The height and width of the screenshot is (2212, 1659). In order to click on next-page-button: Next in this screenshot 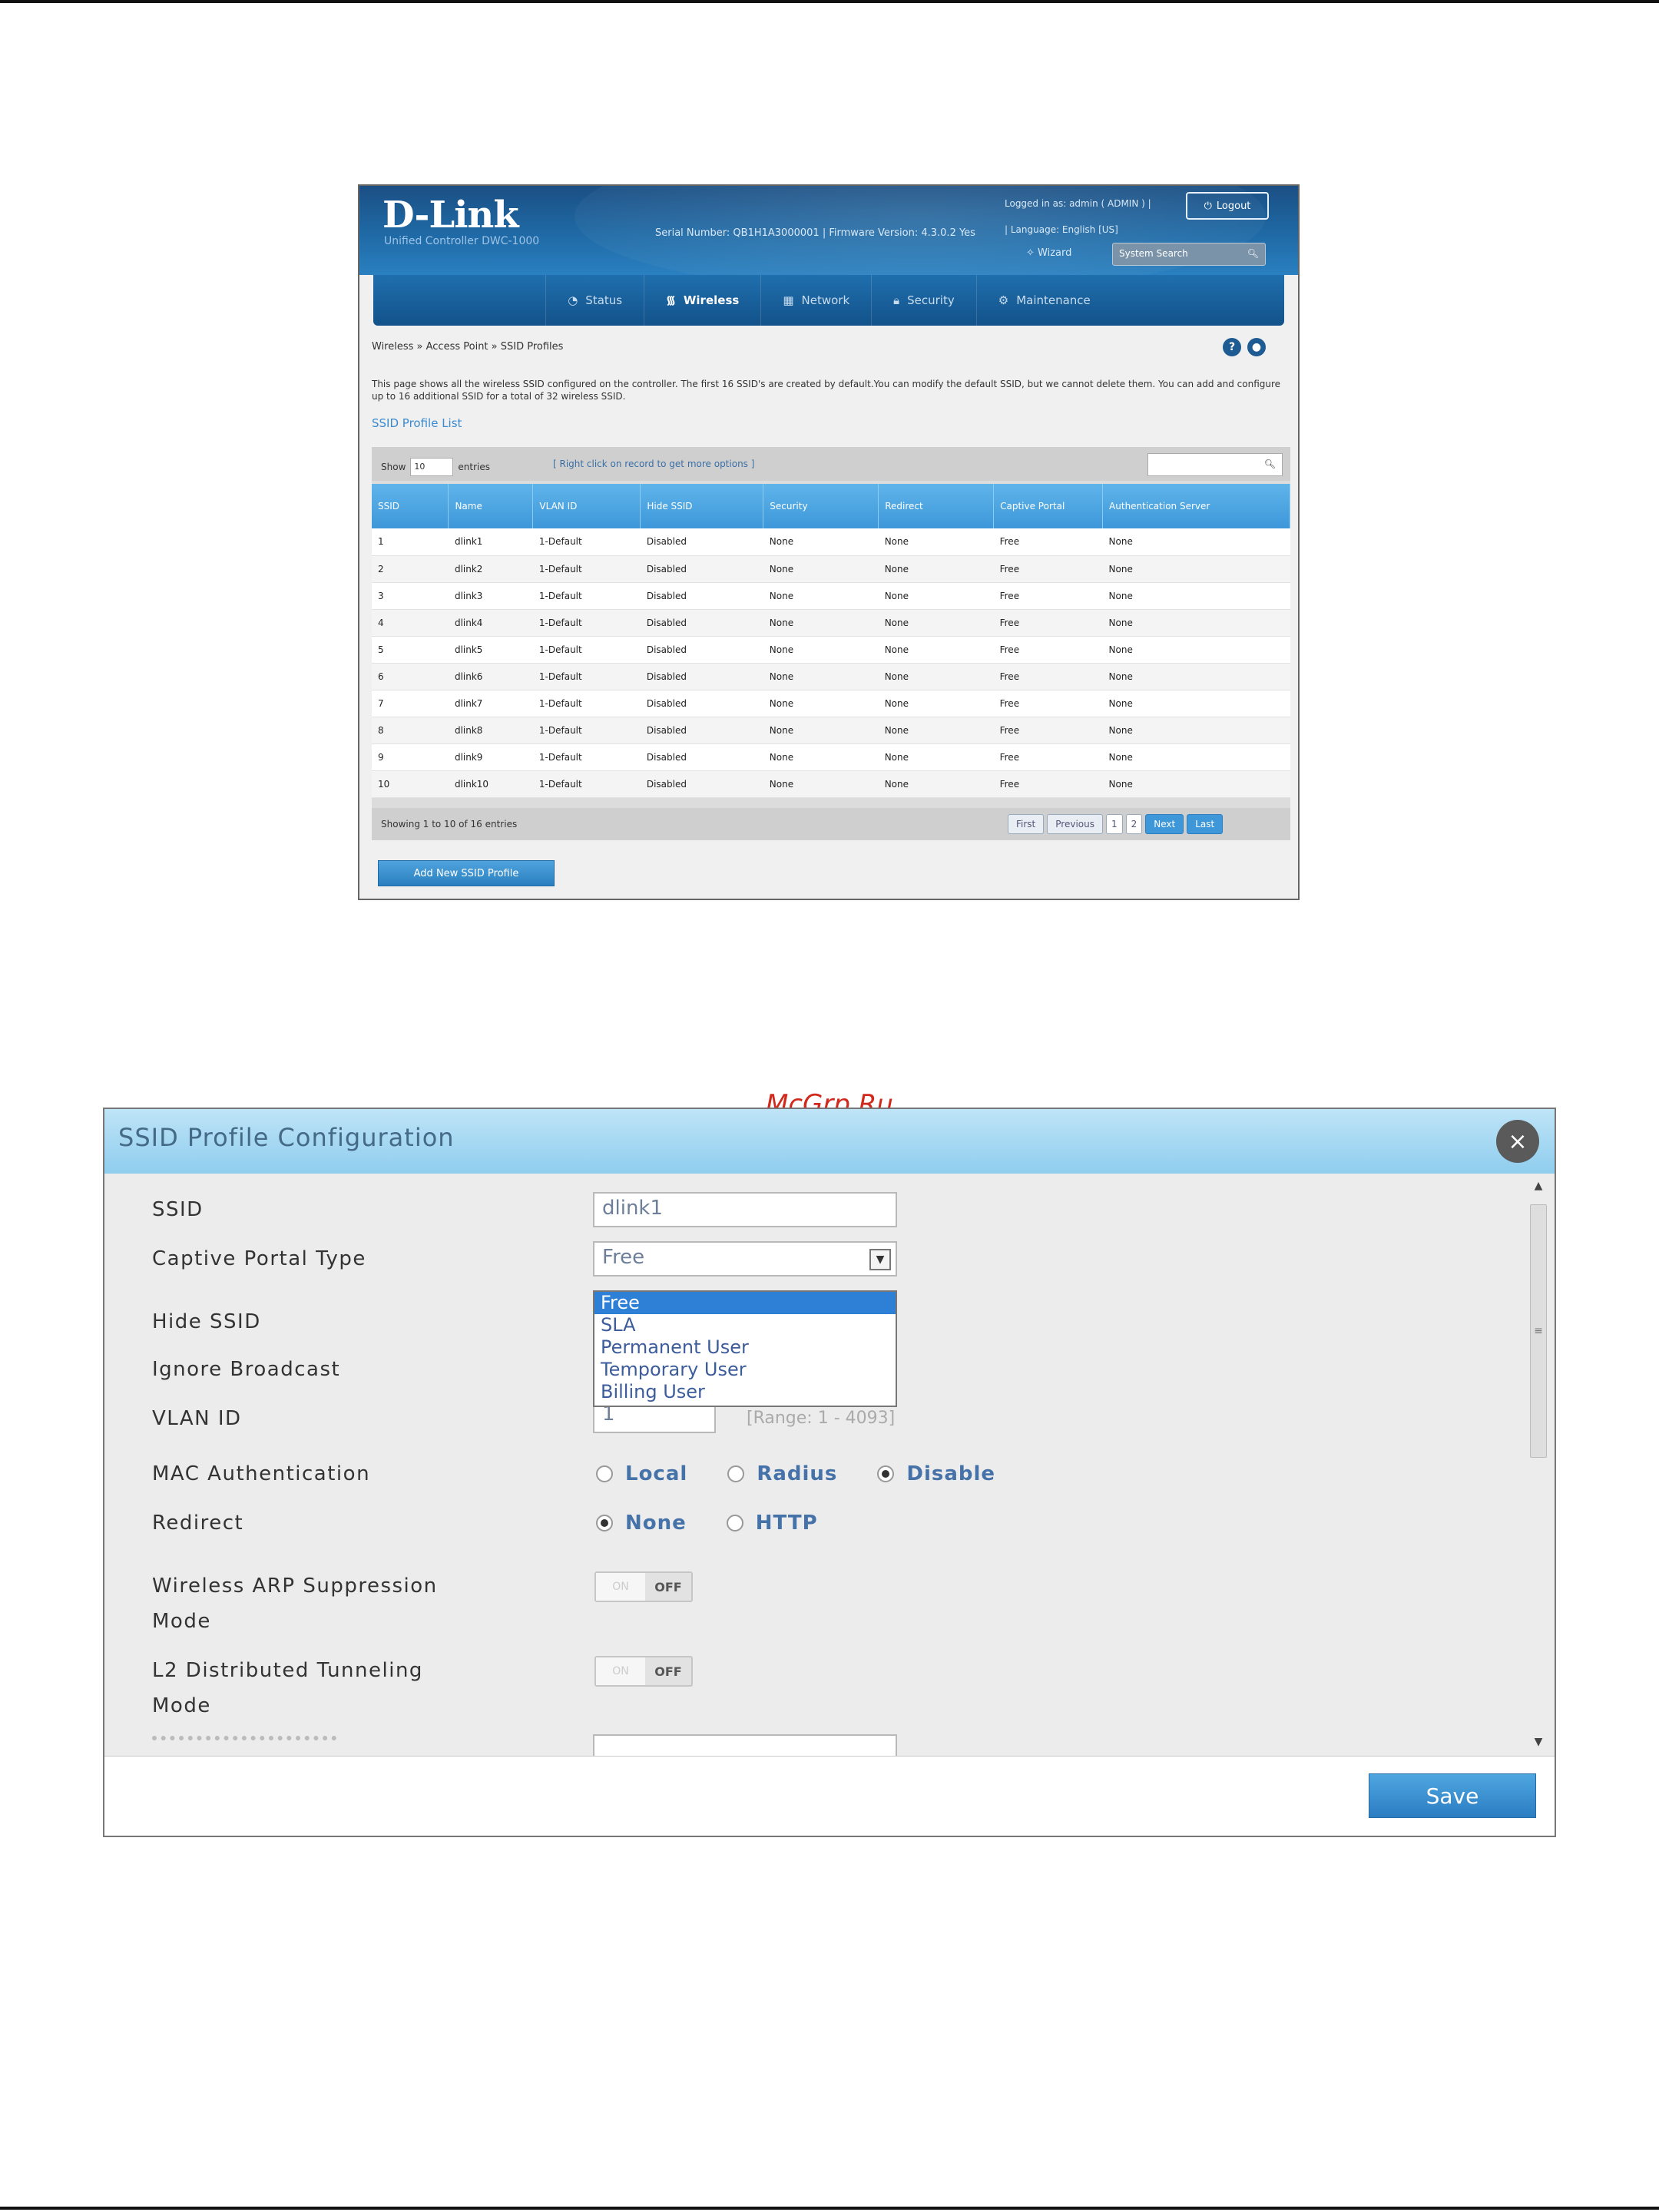, I will do `click(1164, 824)`.